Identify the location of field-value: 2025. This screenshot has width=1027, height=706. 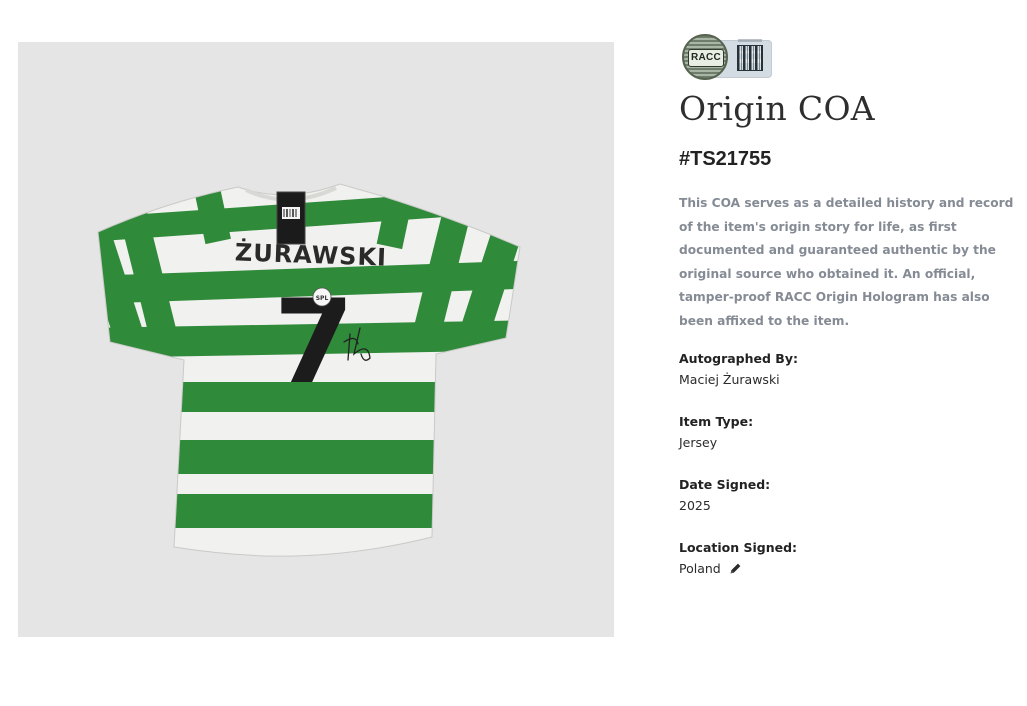
(695, 505).